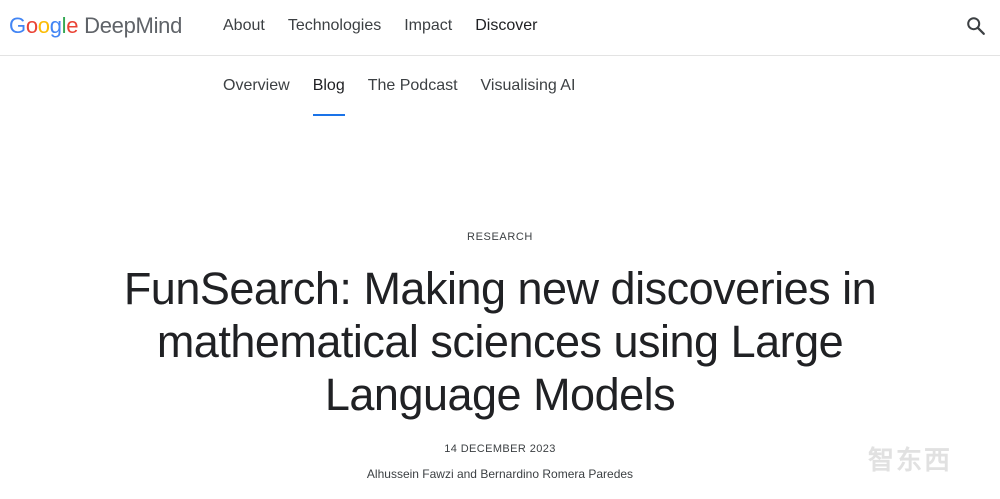  What do you see at coordinates (976, 26) in the screenshot?
I see `search-icon` at bounding box center [976, 26].